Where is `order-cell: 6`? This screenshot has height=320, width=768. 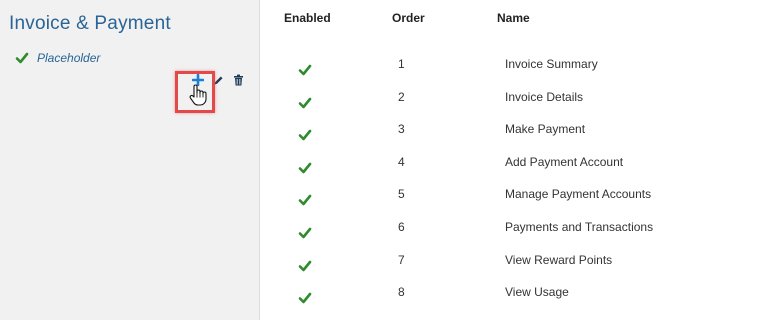
order-cell: 6 is located at coordinates (401, 226).